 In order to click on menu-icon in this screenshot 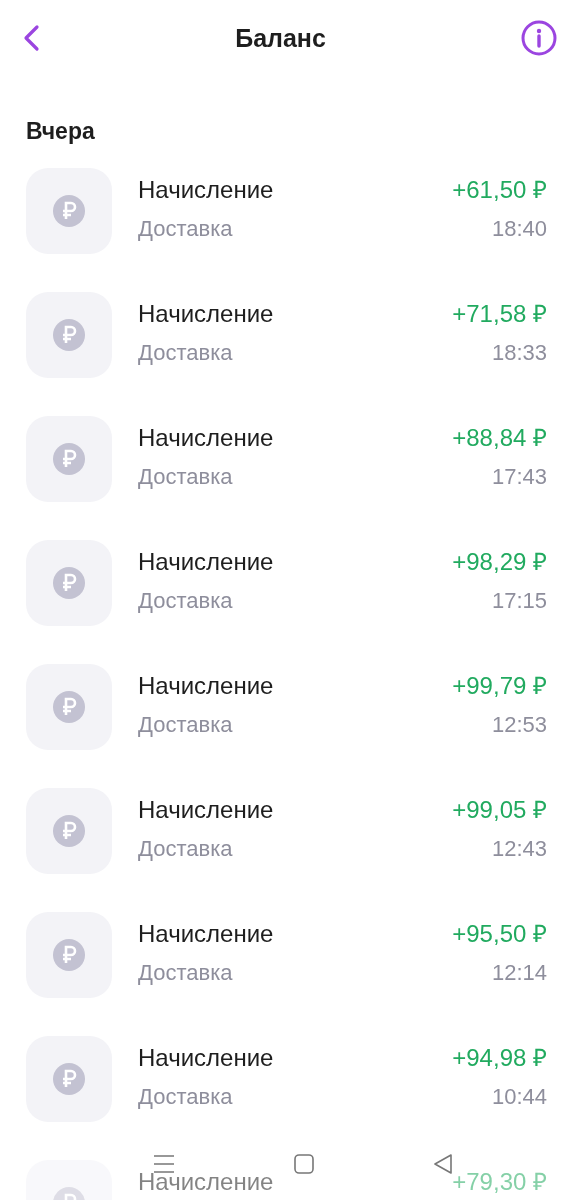, I will do `click(163, 1164)`.